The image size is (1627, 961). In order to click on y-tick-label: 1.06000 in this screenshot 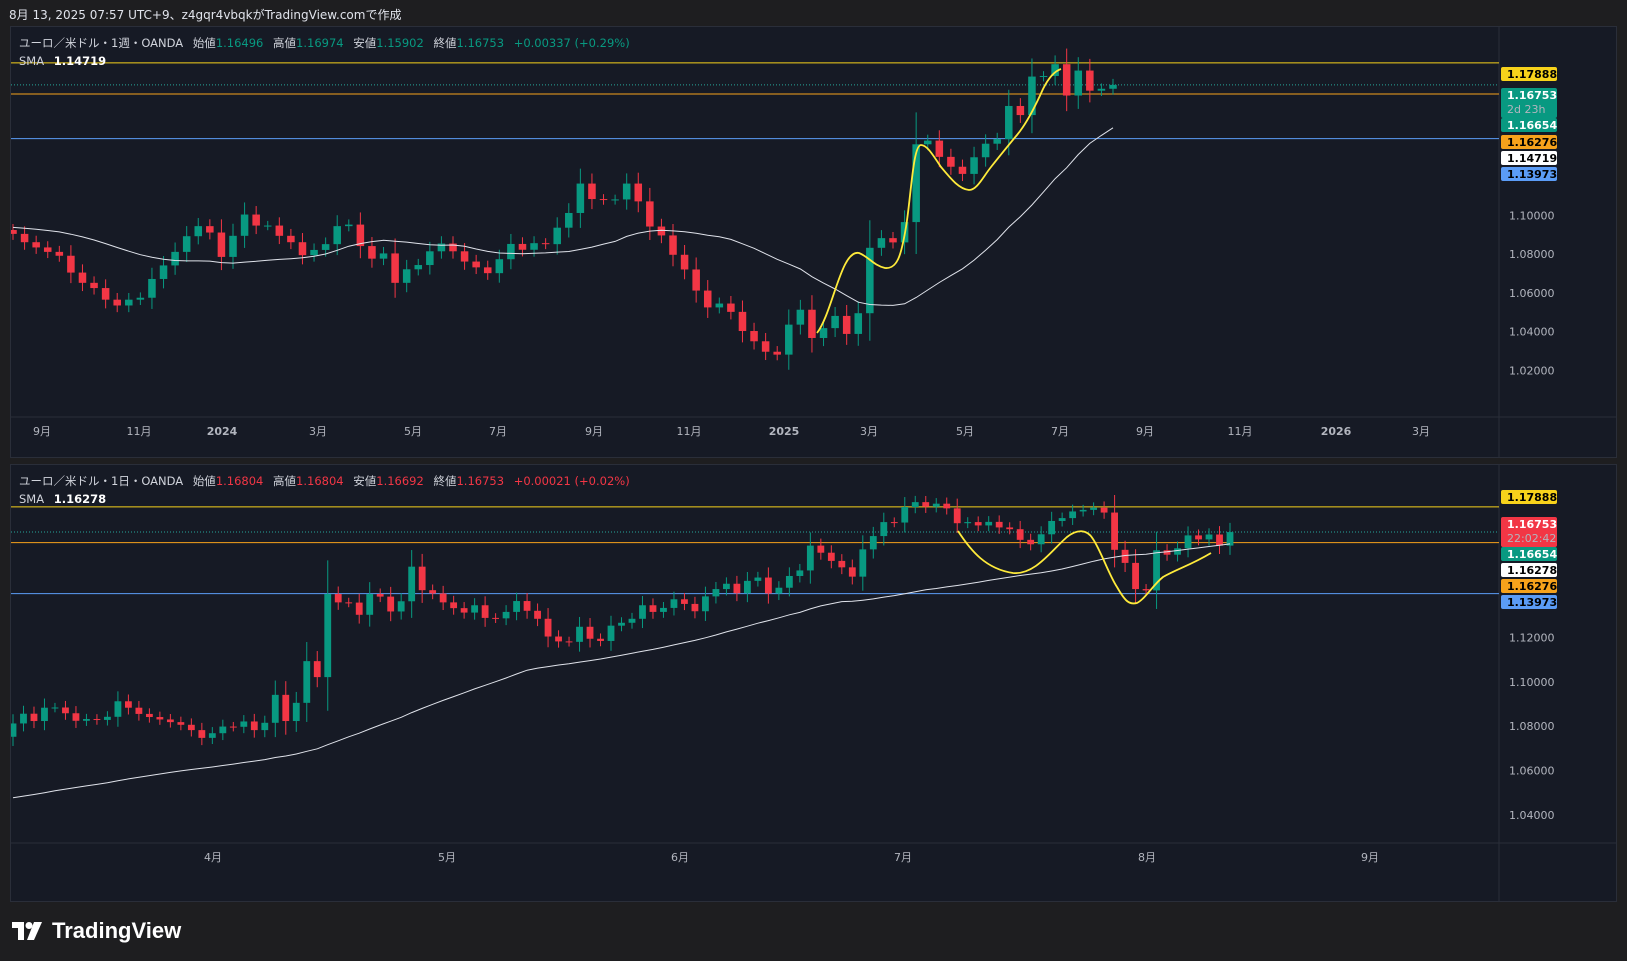, I will do `click(1532, 293)`.